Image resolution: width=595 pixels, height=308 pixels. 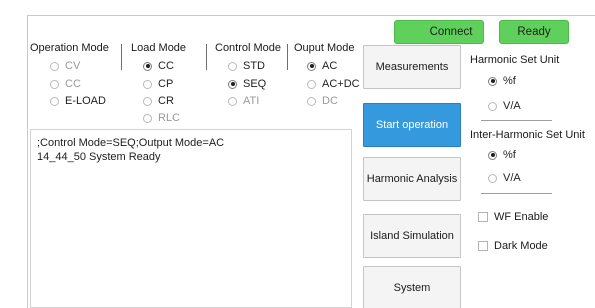 I want to click on operation-mode-cc-radio: CC, so click(x=65, y=84).